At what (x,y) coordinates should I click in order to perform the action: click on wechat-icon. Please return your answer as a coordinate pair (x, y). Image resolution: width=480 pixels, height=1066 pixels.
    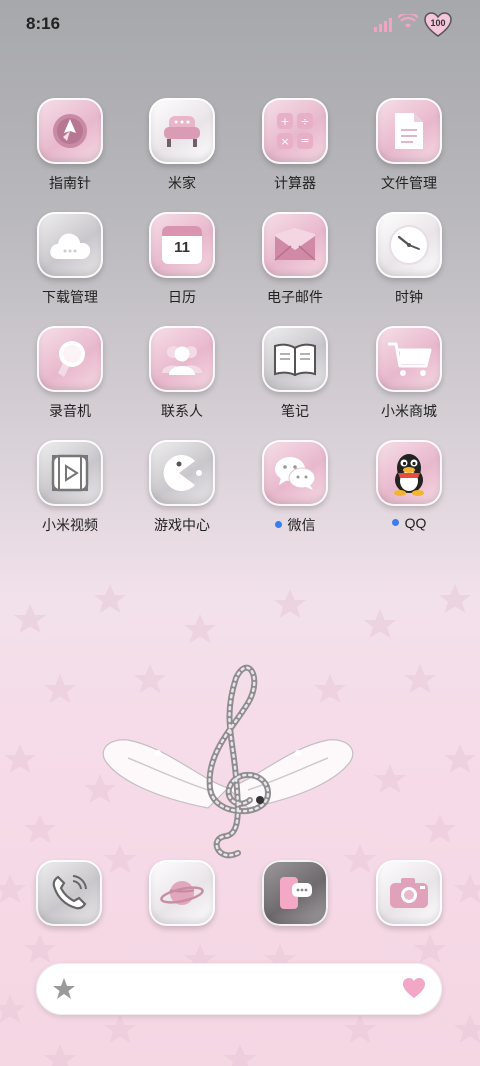
    Looking at the image, I should click on (295, 473).